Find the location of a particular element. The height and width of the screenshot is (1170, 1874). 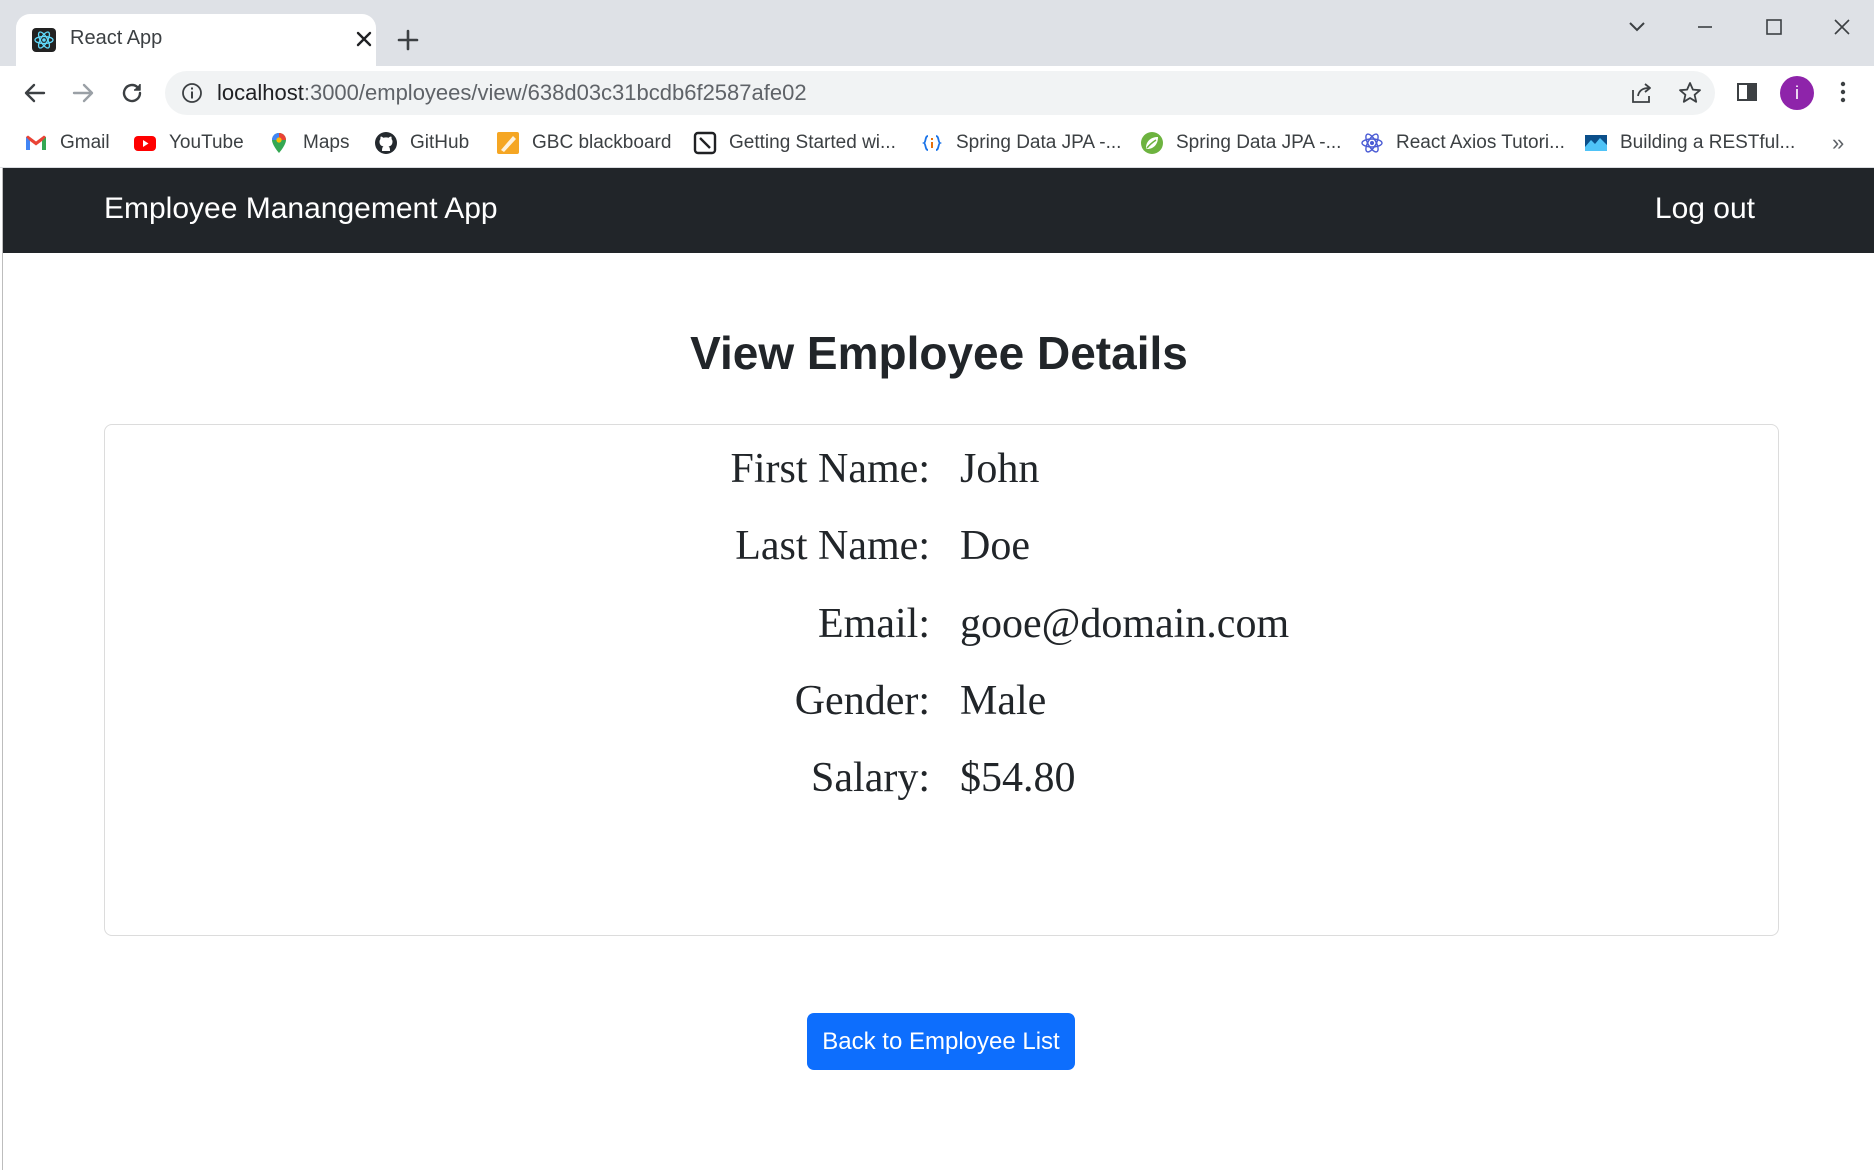

bookmarks-bar: Gmail YouTube Maps GitHub GBC blackboard is located at coordinates (937, 144).